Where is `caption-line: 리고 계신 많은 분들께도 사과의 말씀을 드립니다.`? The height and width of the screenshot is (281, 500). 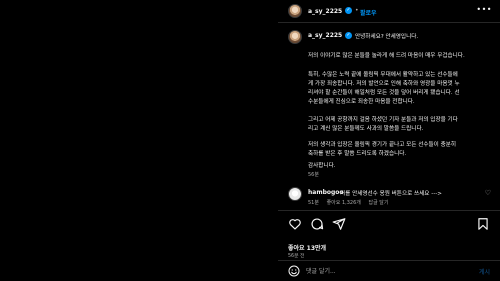
caption-line: 리고 계신 많은 분들께도 사과의 말씀을 드립니다. is located at coordinates (366, 129).